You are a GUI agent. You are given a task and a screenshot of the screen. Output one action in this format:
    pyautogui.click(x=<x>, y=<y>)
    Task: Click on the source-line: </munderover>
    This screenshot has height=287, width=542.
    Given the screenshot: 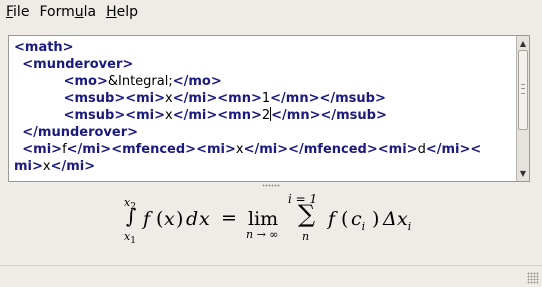 What is the action you would take?
    pyautogui.click(x=247, y=132)
    